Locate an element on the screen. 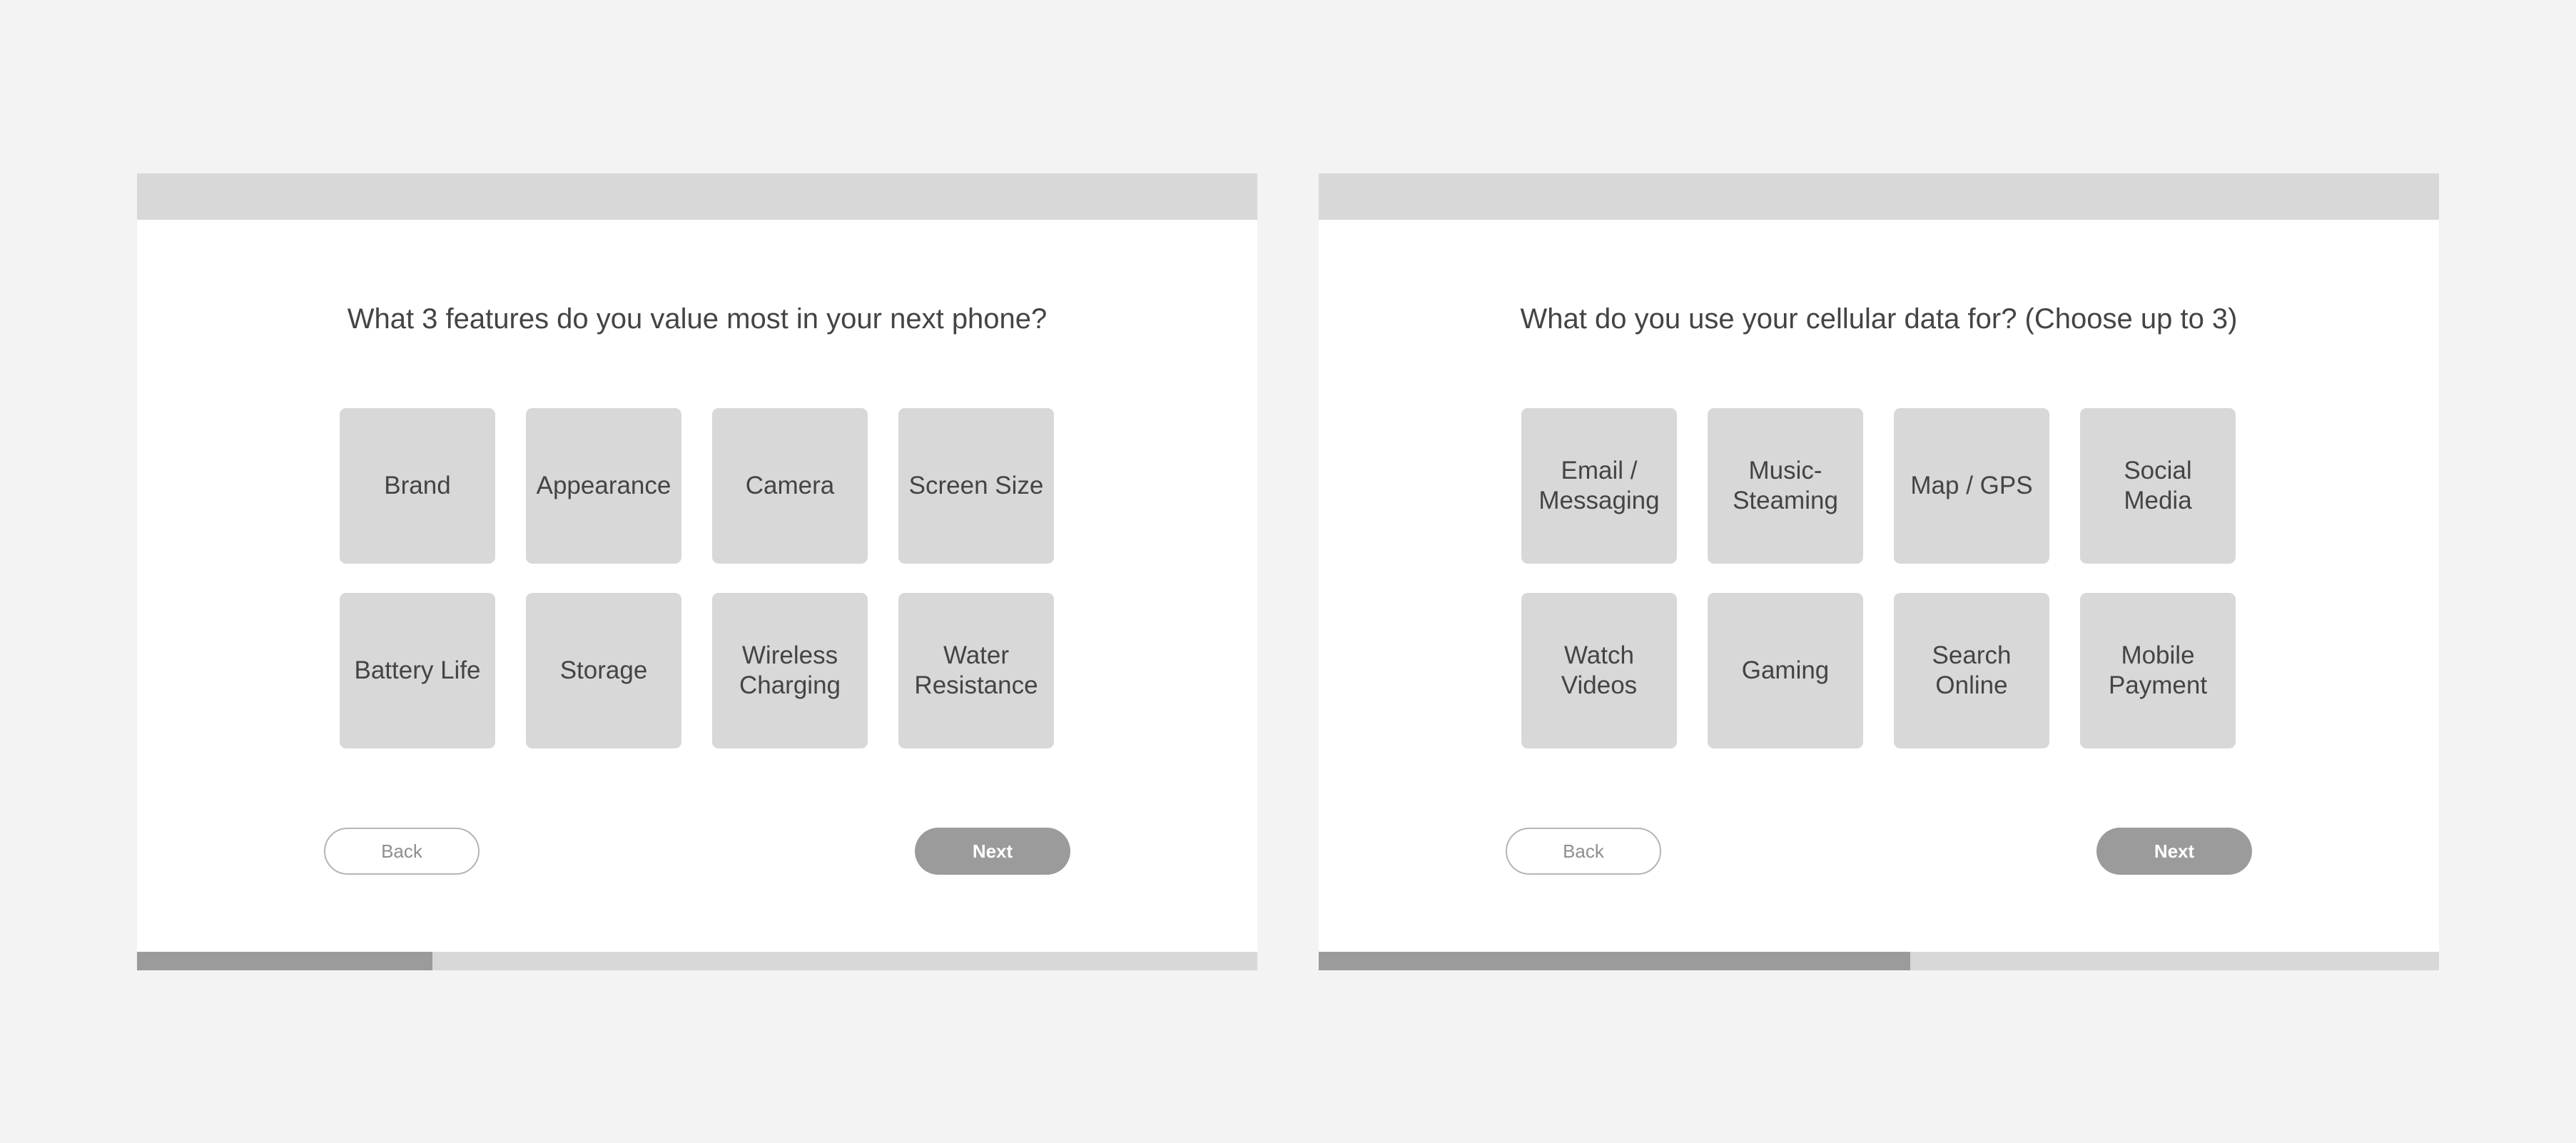  option-brand: Brand is located at coordinates (418, 486).